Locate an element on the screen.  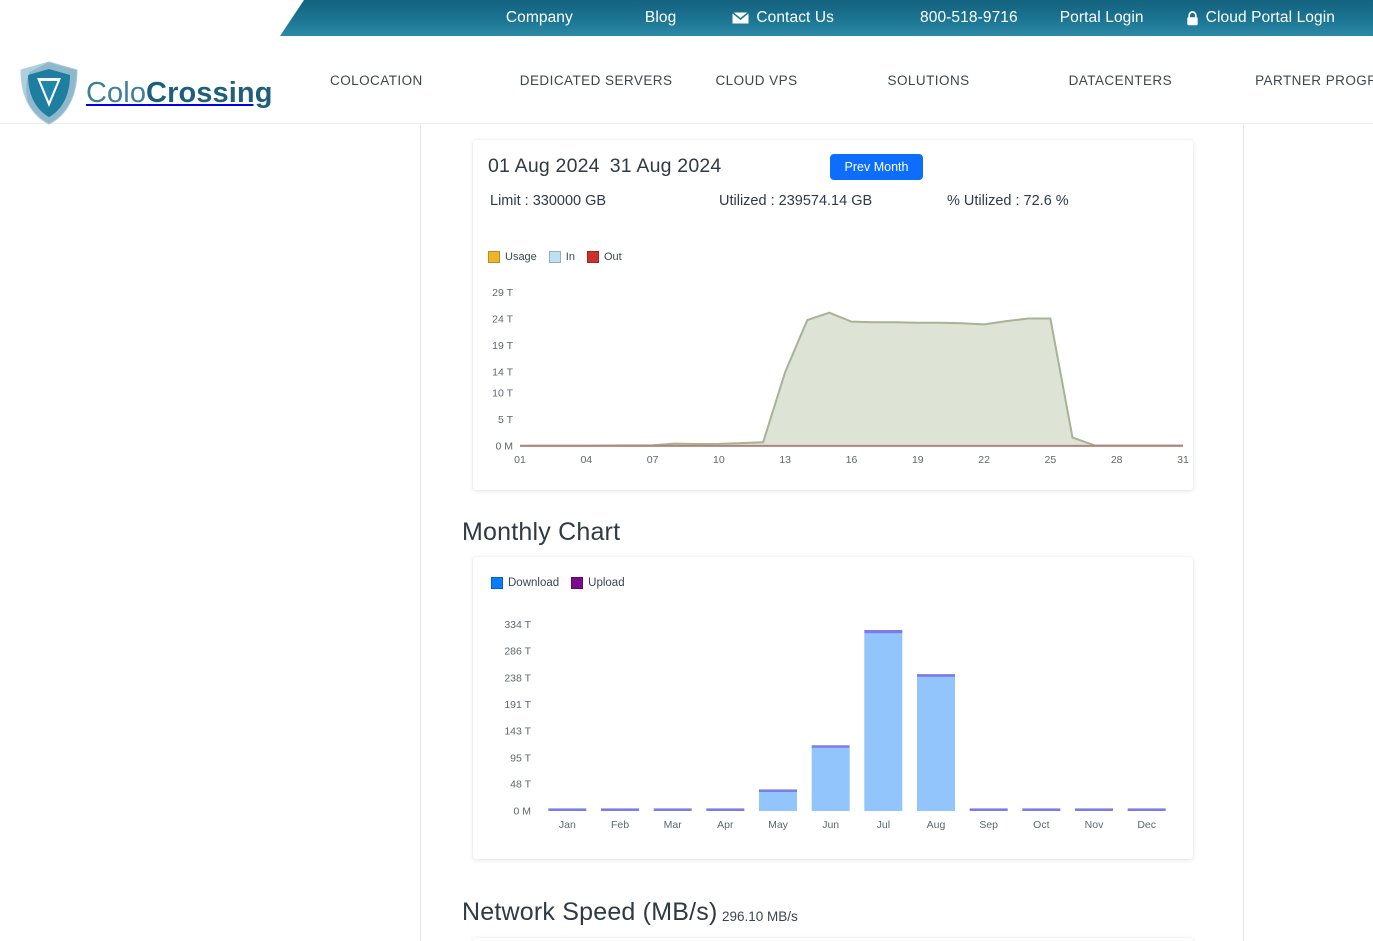
svg-text: 07 is located at coordinates (653, 460).